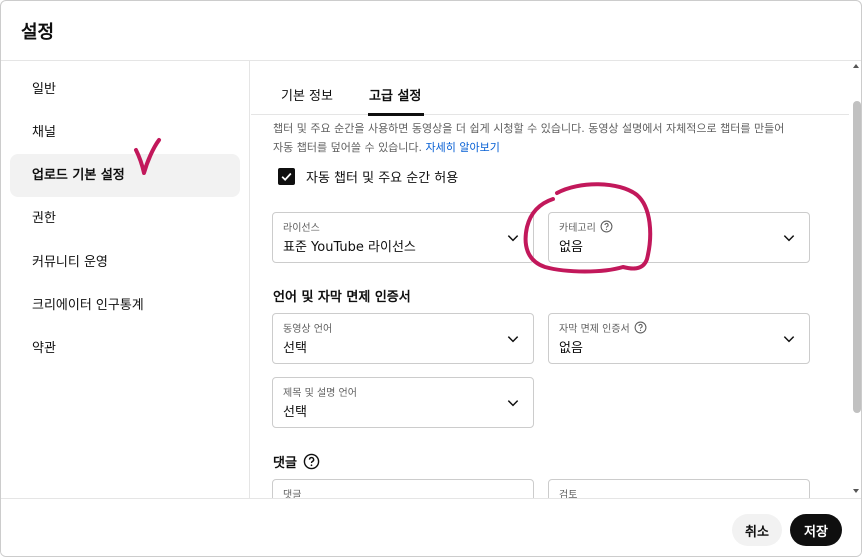 The image size is (862, 557). Describe the element at coordinates (857, 257) in the screenshot. I see `scroll-thumb` at that location.